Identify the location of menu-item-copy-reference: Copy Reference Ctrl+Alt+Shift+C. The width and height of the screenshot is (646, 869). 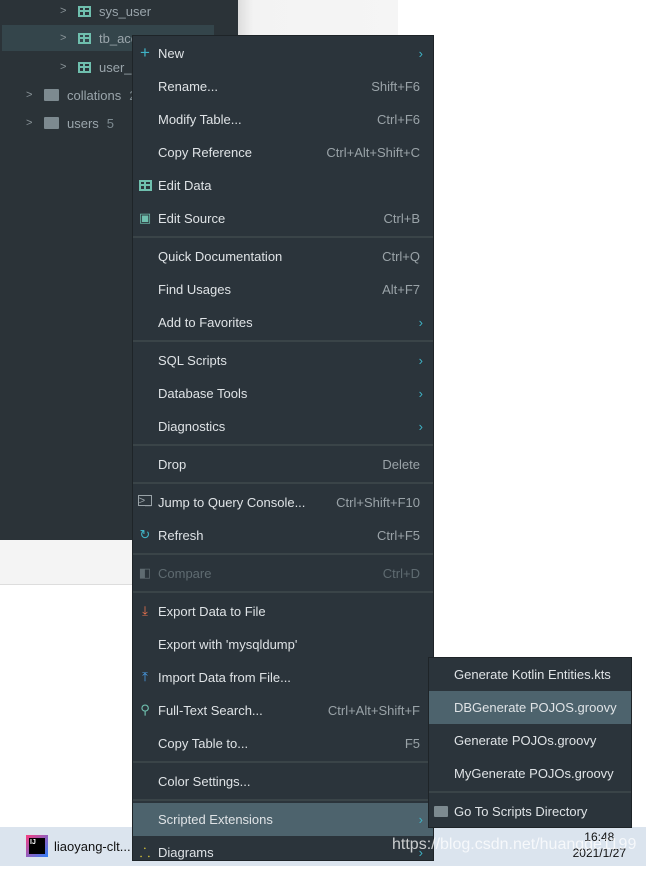
(283, 152).